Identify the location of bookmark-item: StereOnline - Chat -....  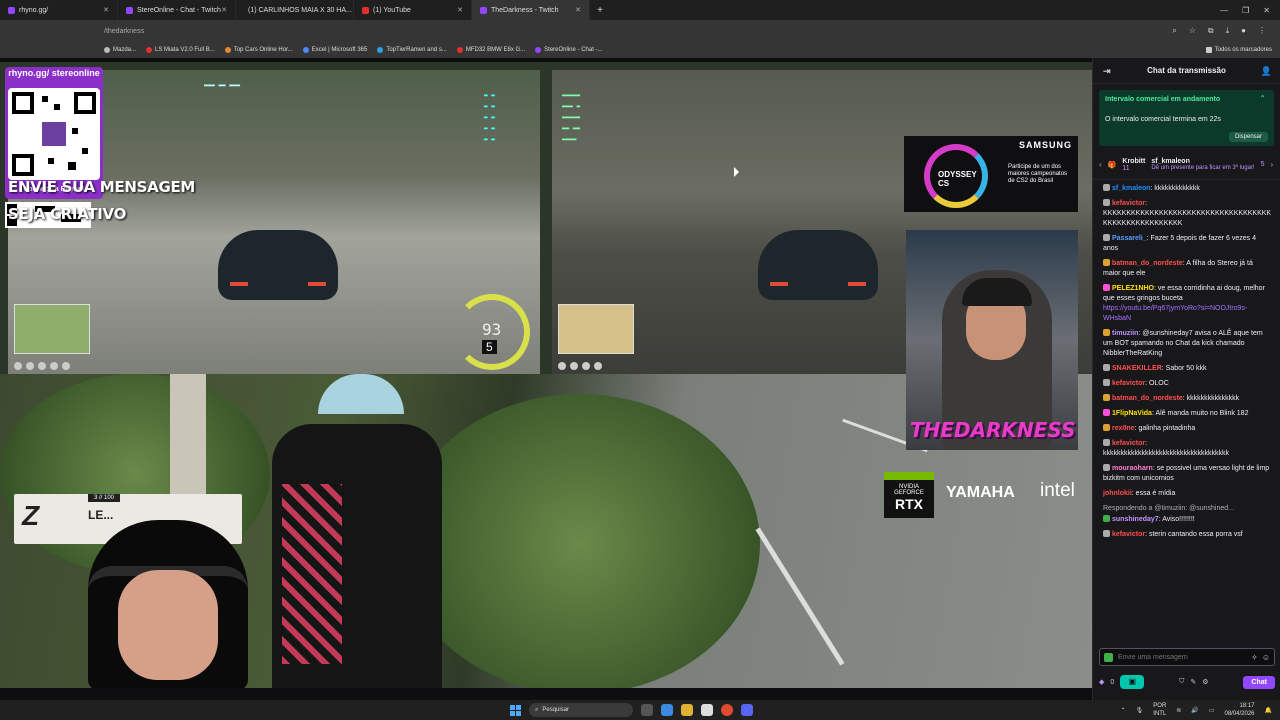
(569, 50).